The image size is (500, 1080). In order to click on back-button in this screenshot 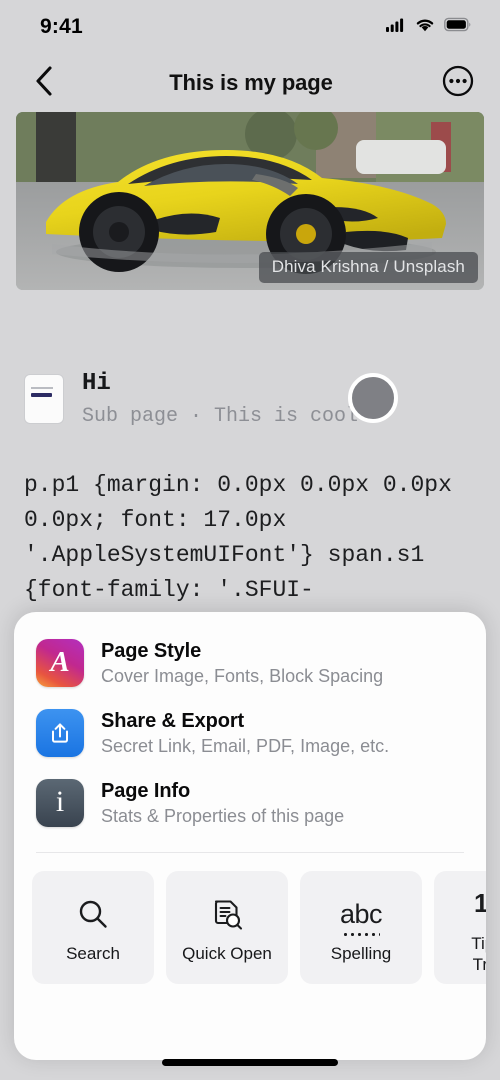, I will do `click(44, 83)`.